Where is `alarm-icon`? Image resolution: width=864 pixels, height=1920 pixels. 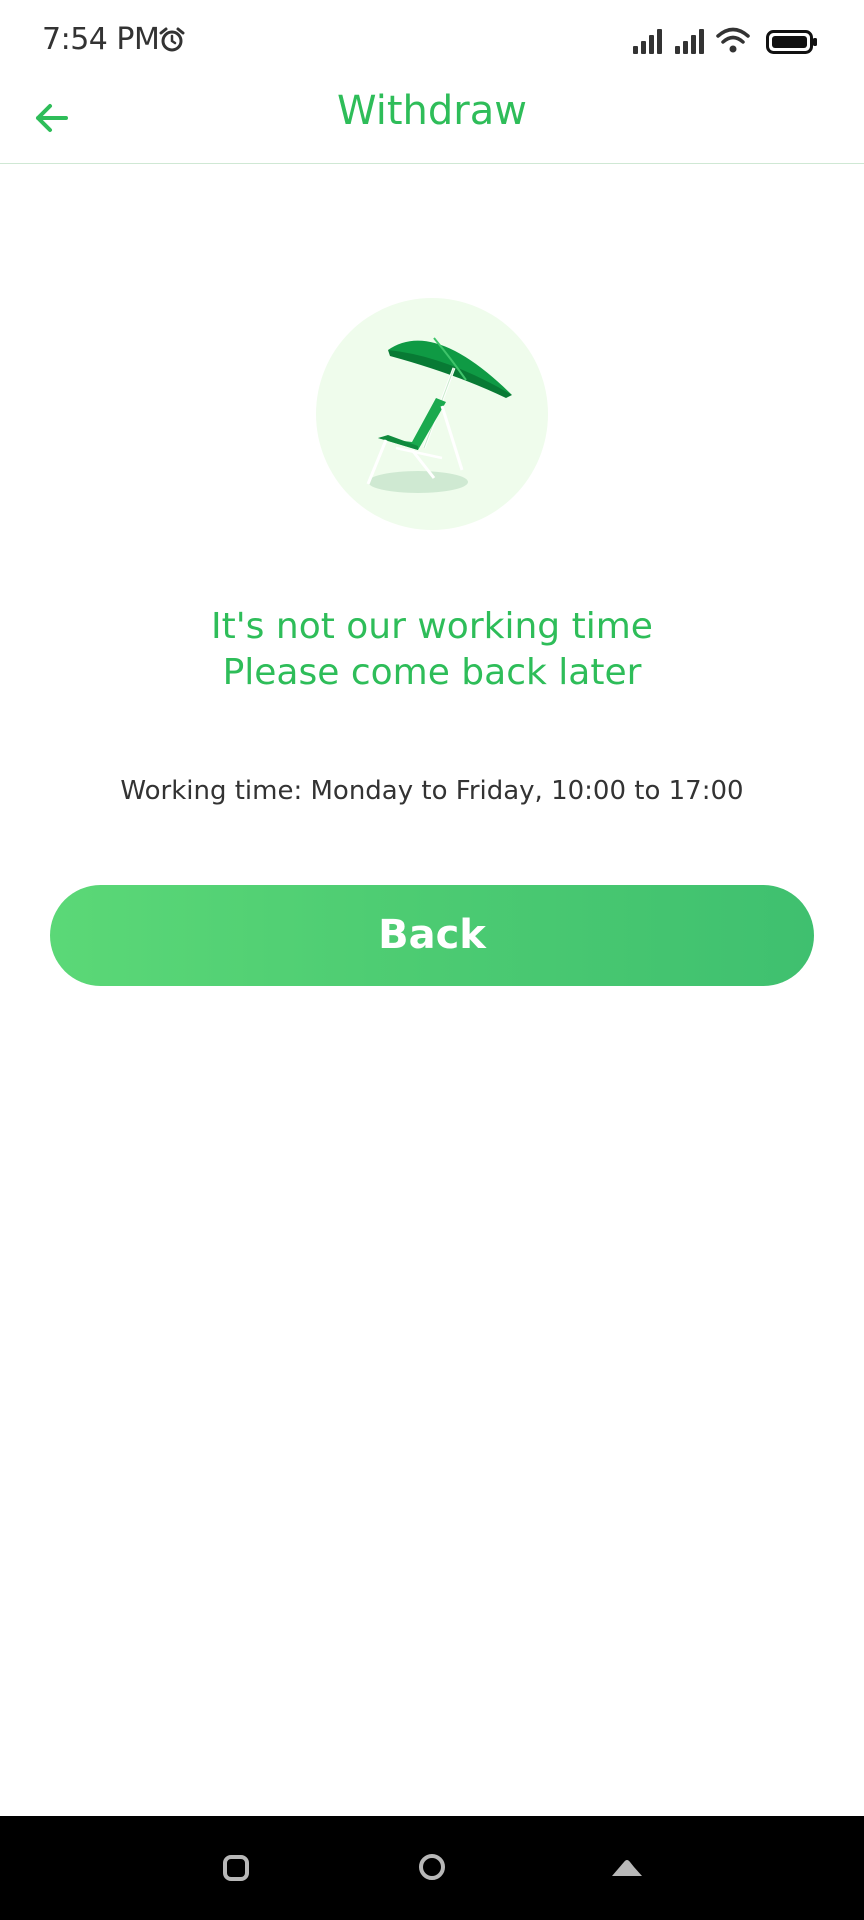
alarm-icon is located at coordinates (172, 39).